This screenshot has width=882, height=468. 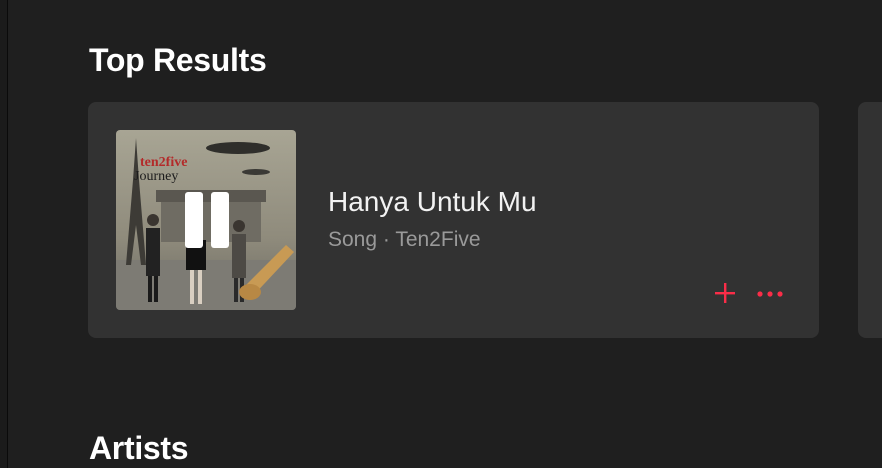 I want to click on sidebar-edge, so click(x=4, y=234).